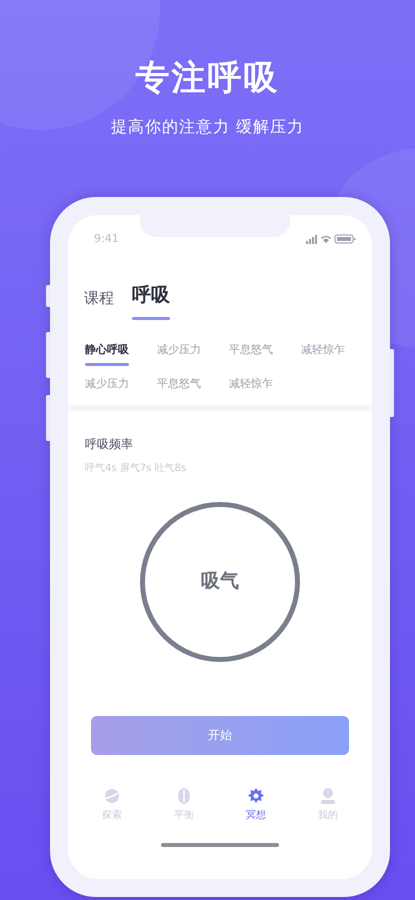  What do you see at coordinates (99, 303) in the screenshot?
I see `tab: 课程` at bounding box center [99, 303].